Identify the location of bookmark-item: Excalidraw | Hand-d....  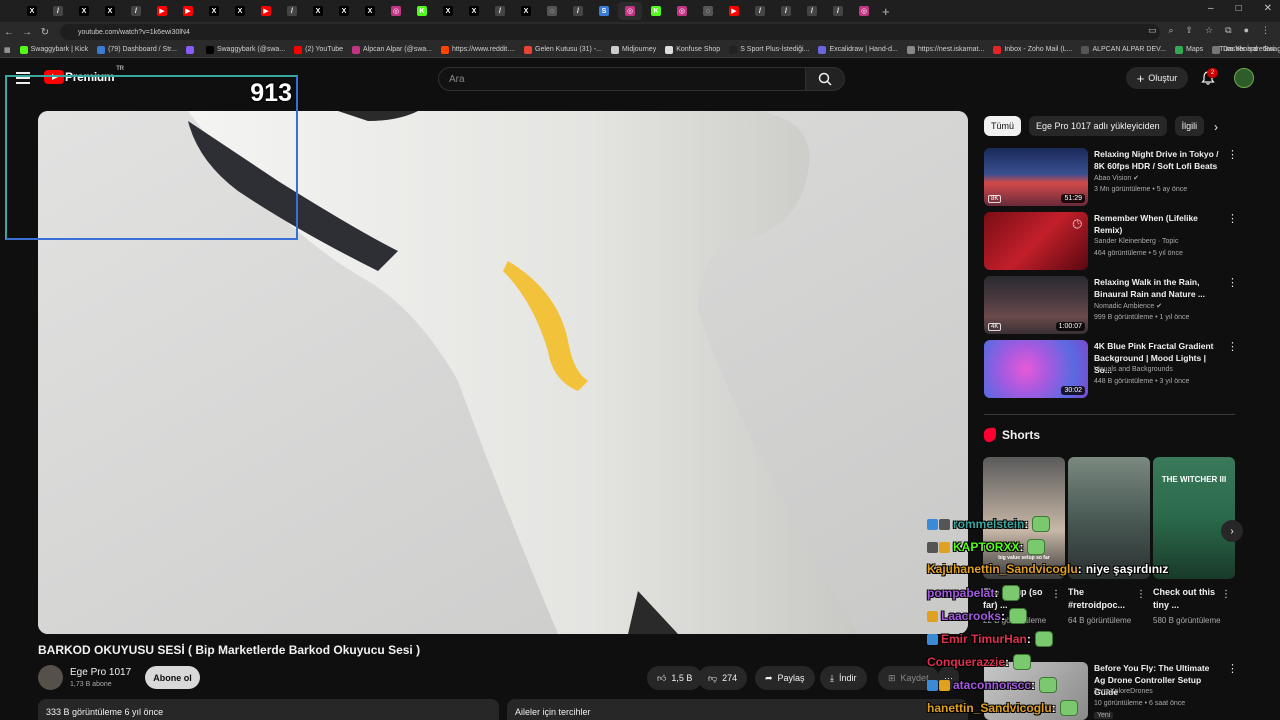
(858, 49).